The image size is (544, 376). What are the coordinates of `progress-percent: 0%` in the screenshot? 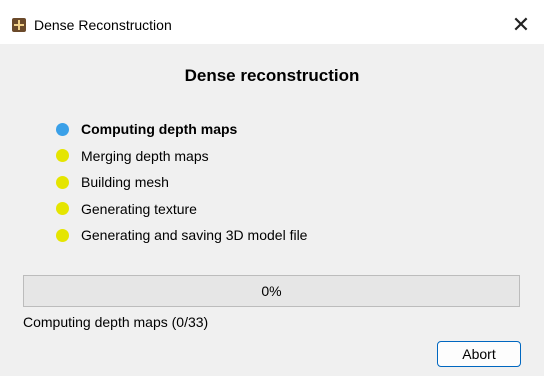 It's located at (271, 291).